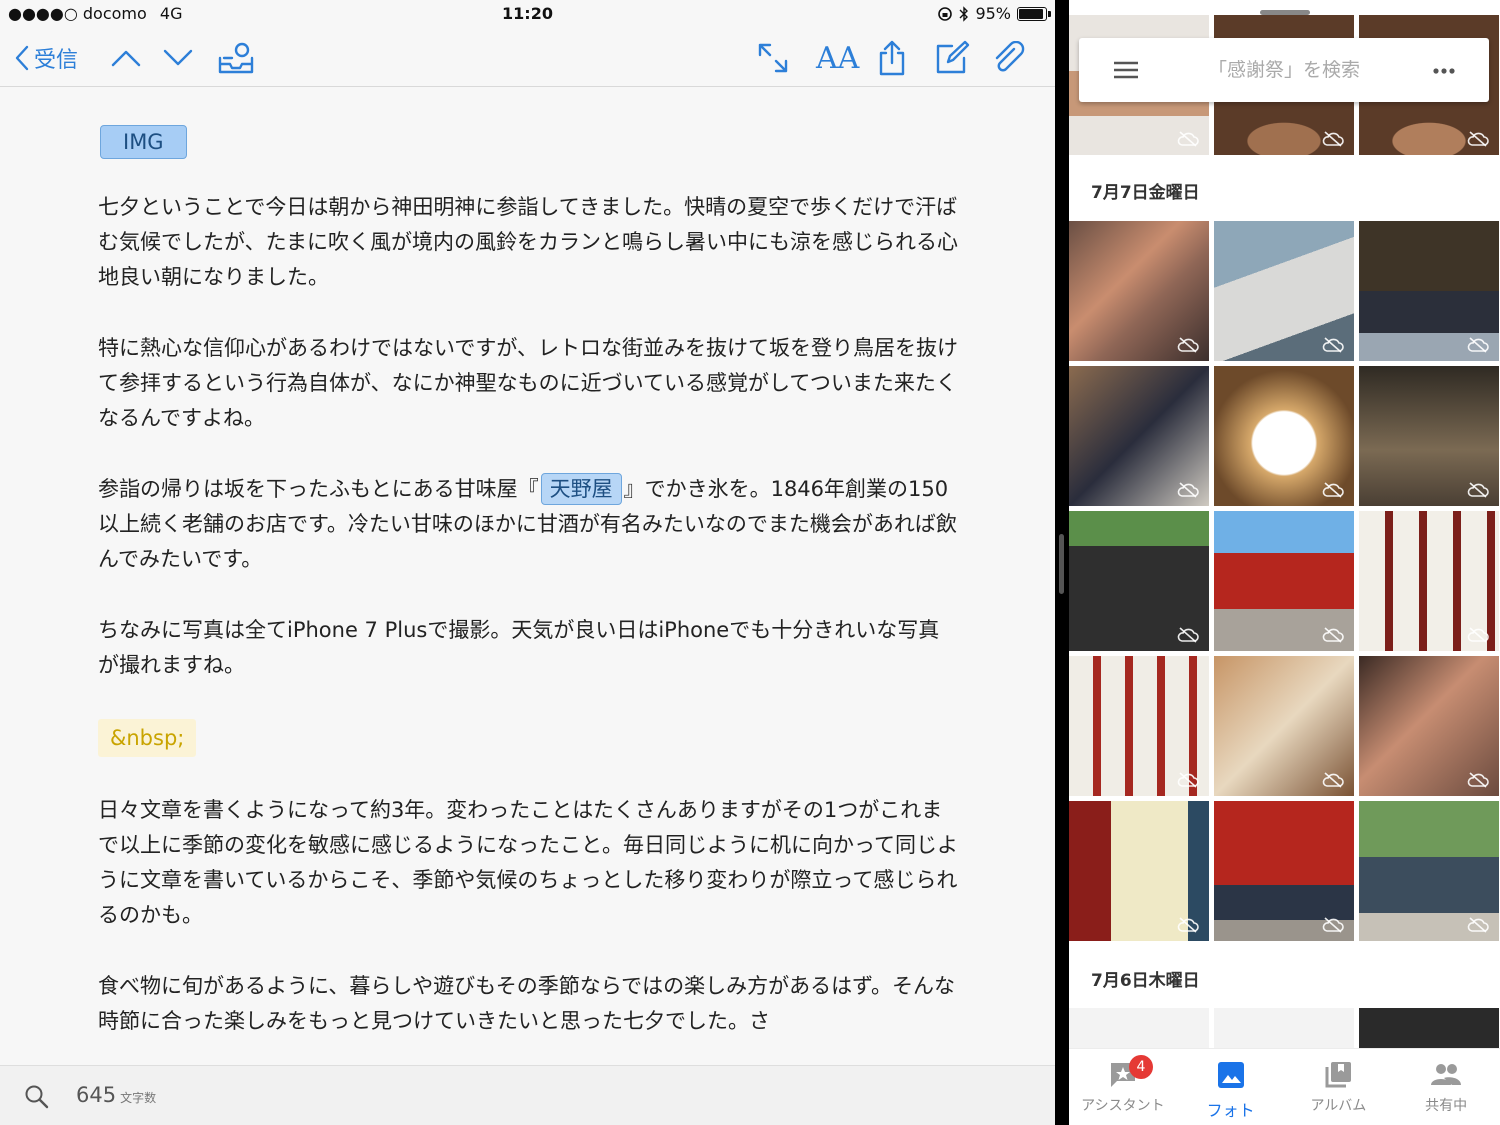  I want to click on chevron-left-icon, so click(22, 58).